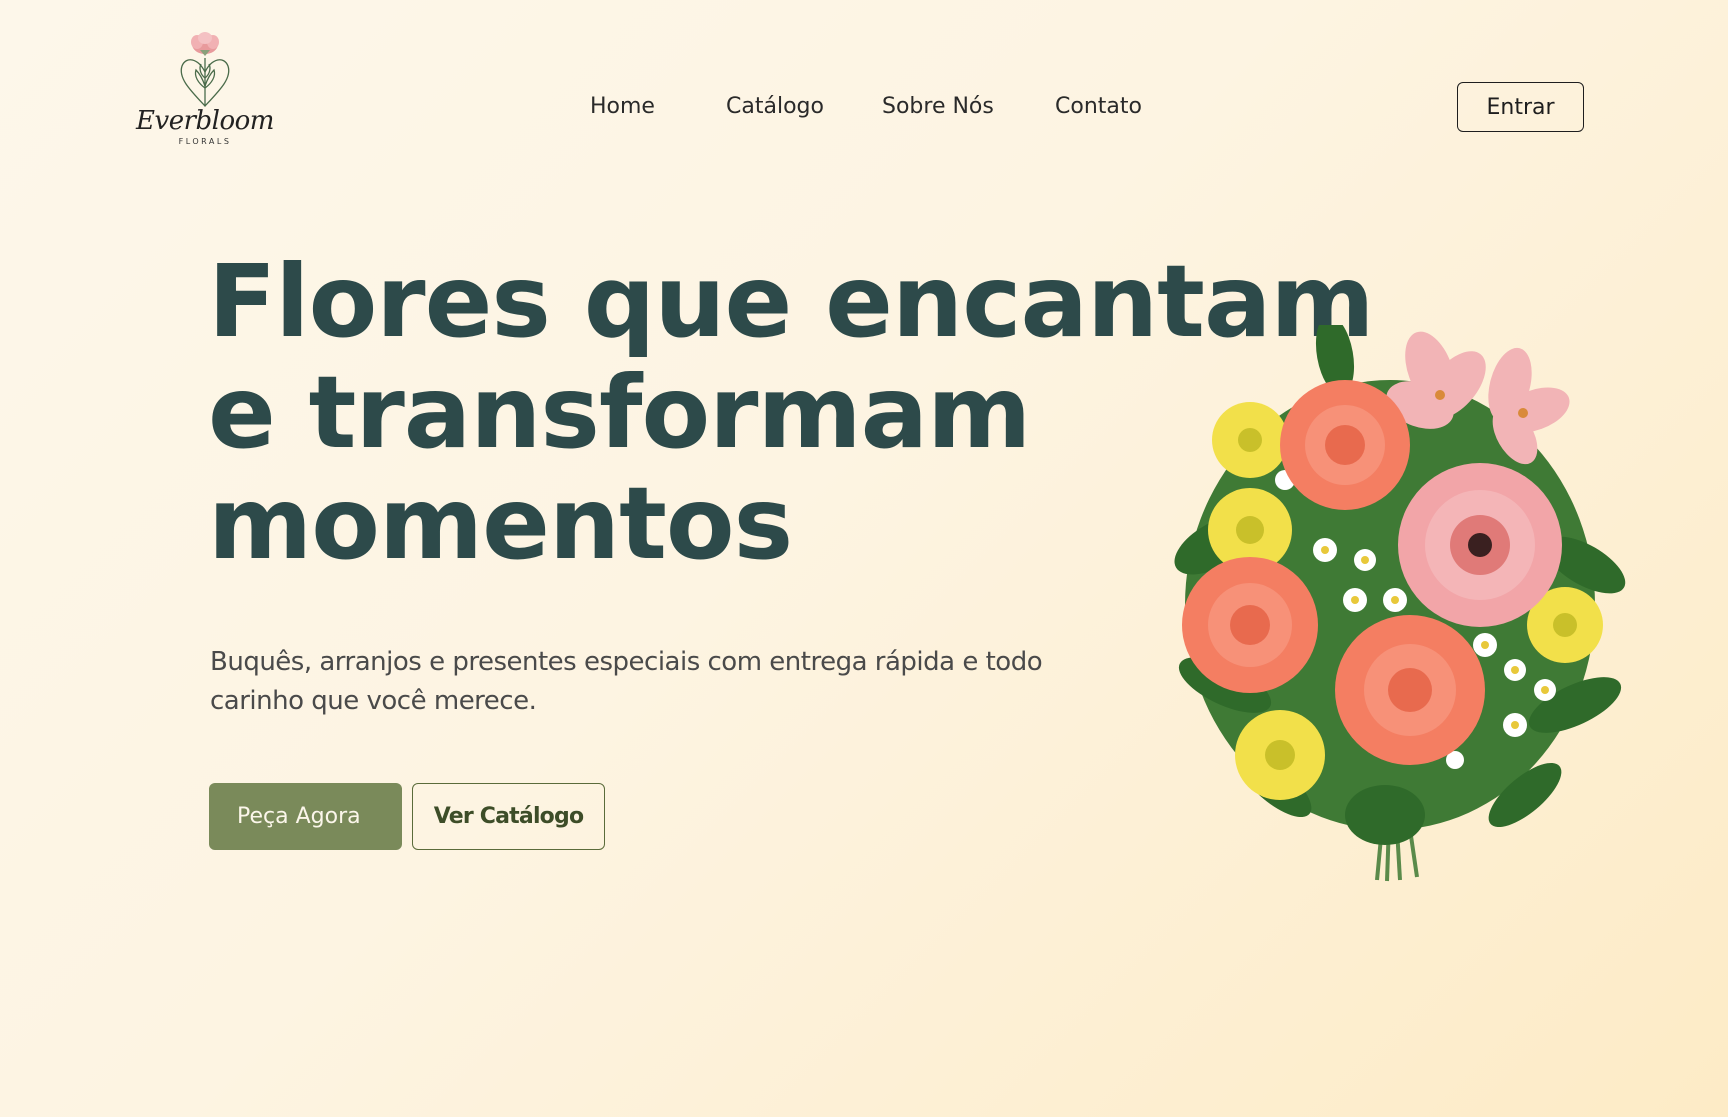 This screenshot has height=1117, width=1728. What do you see at coordinates (500, 523) in the screenshot?
I see `hero-title-line-3: momentos` at bounding box center [500, 523].